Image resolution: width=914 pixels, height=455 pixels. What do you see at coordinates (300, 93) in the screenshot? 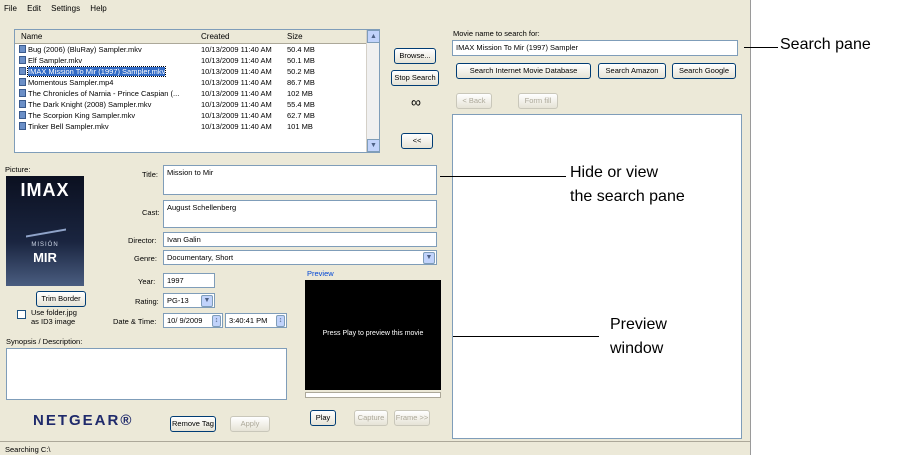
I see `file-size: 102 MB` at bounding box center [300, 93].